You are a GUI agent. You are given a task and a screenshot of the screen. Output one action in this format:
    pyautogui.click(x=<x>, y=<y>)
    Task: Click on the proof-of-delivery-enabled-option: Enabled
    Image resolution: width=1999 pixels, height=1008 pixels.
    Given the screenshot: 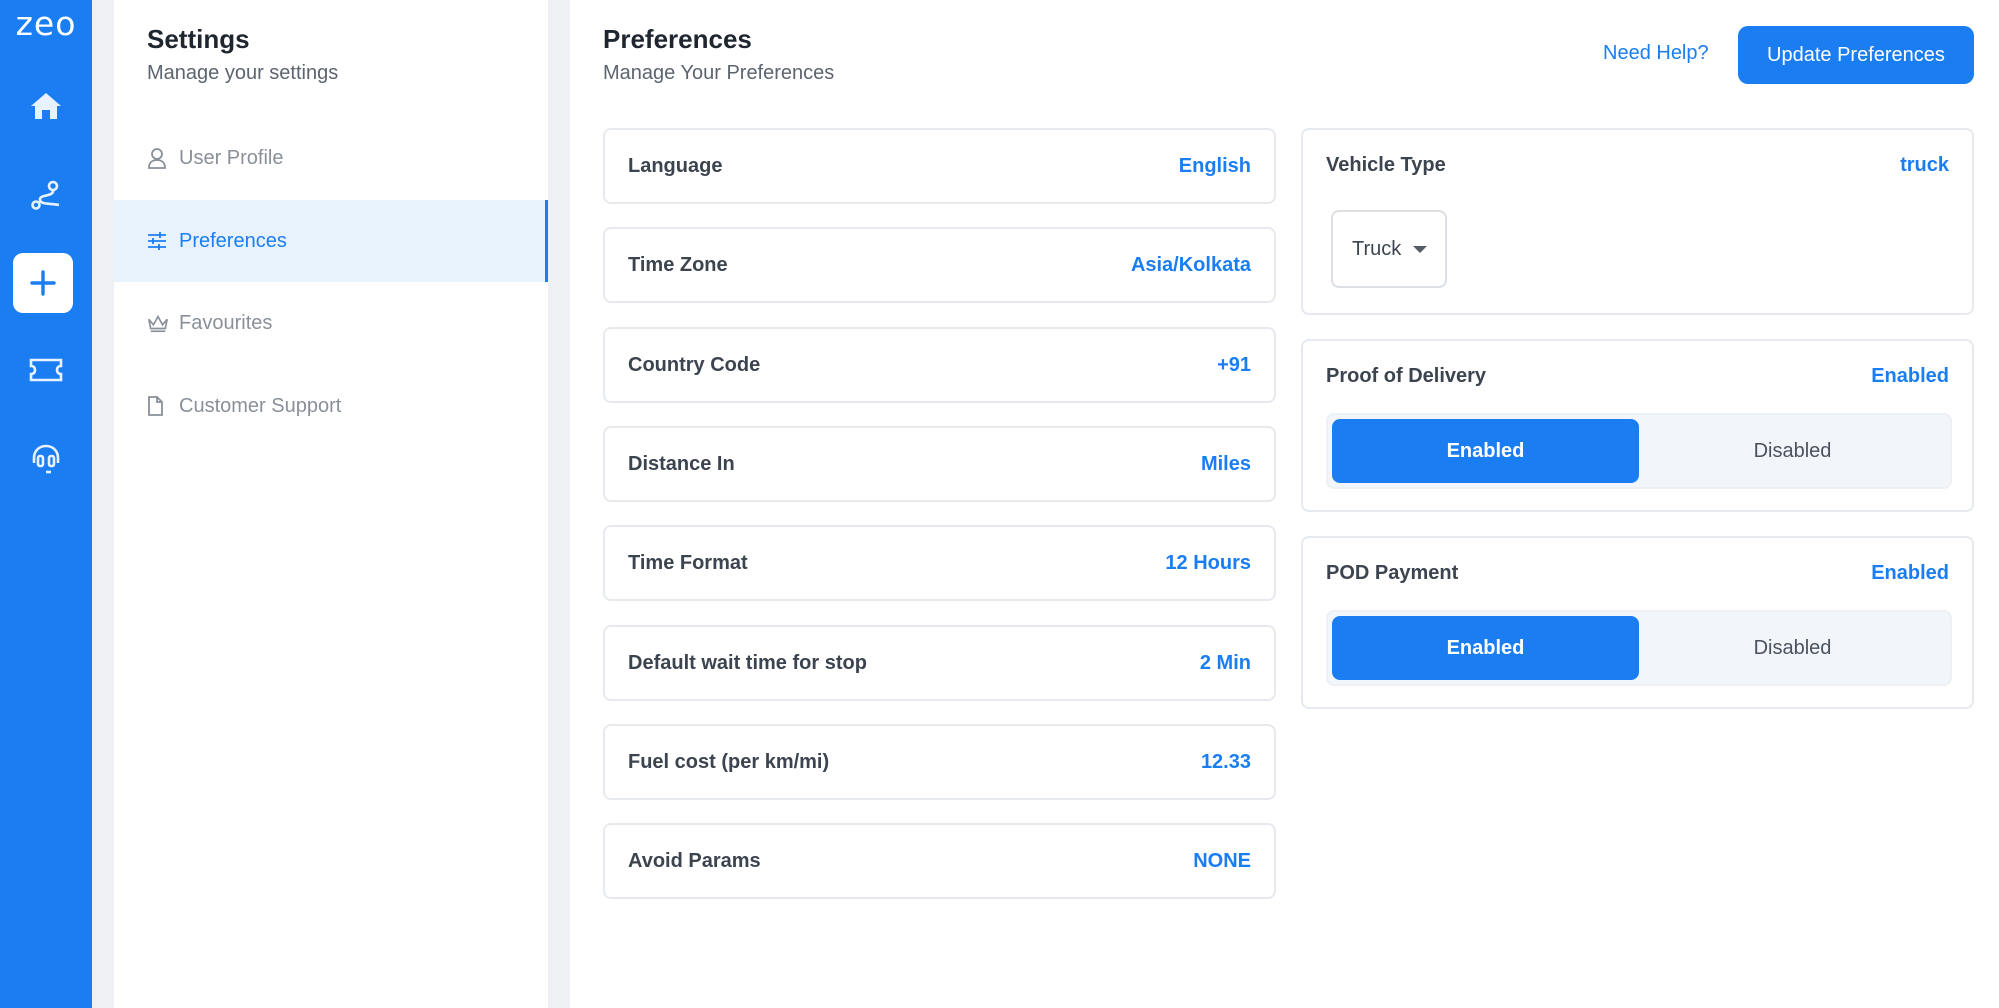 What is the action you would take?
    pyautogui.click(x=1485, y=451)
    